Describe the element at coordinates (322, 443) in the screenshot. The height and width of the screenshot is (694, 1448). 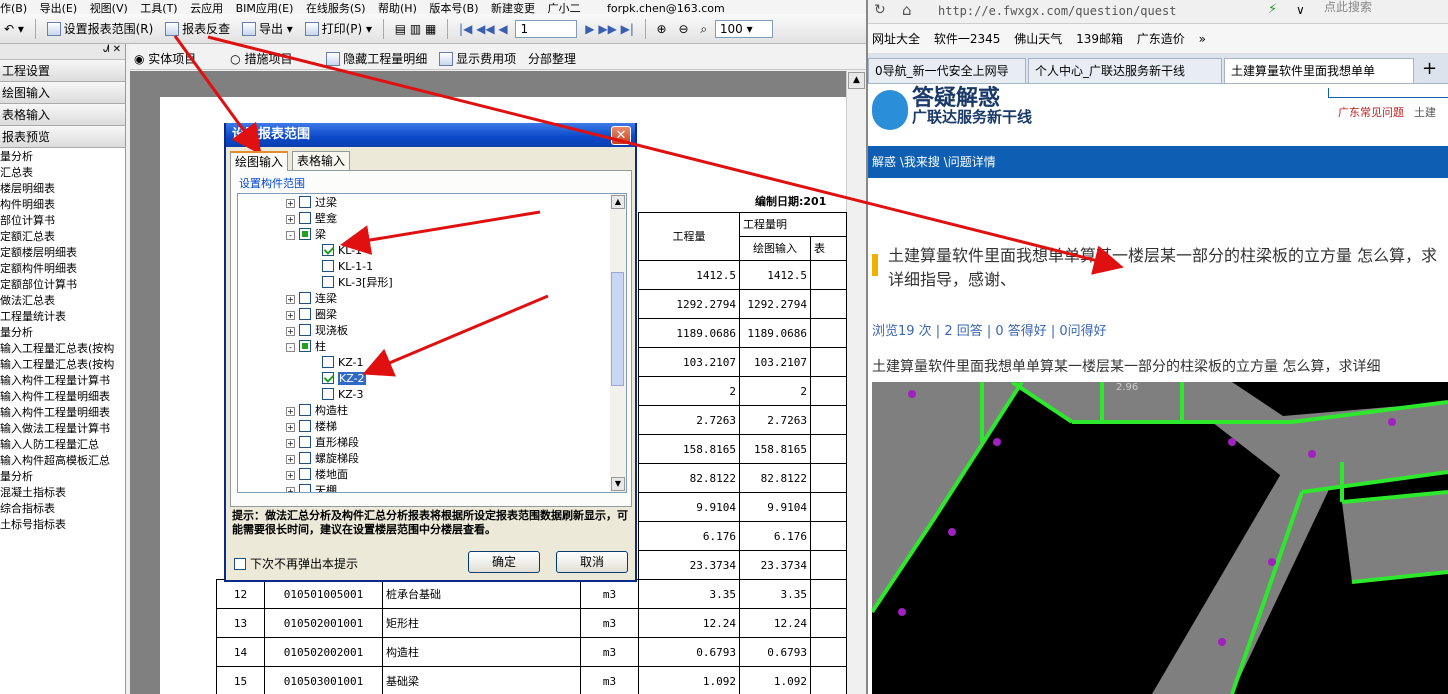
I see `tree-node: + 直形梯段` at that location.